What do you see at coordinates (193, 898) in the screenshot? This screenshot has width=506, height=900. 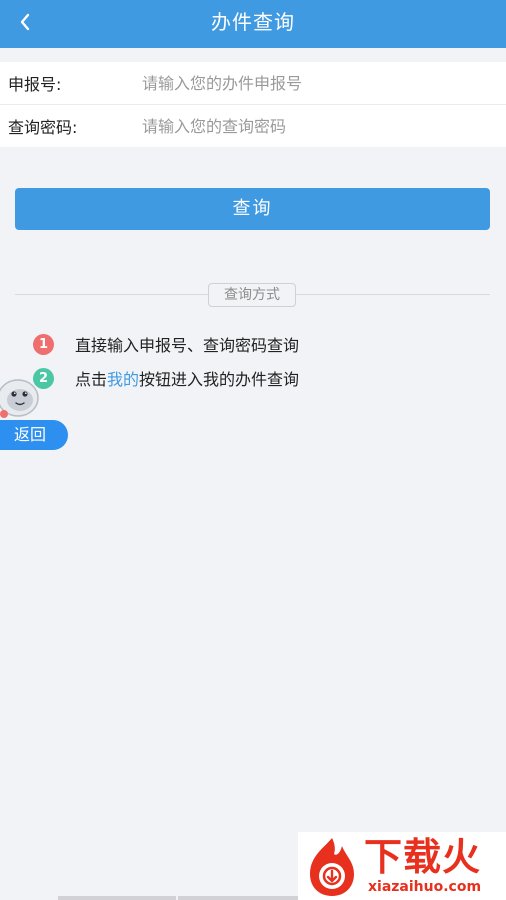 I see `bottom-scroll-indicator` at bounding box center [193, 898].